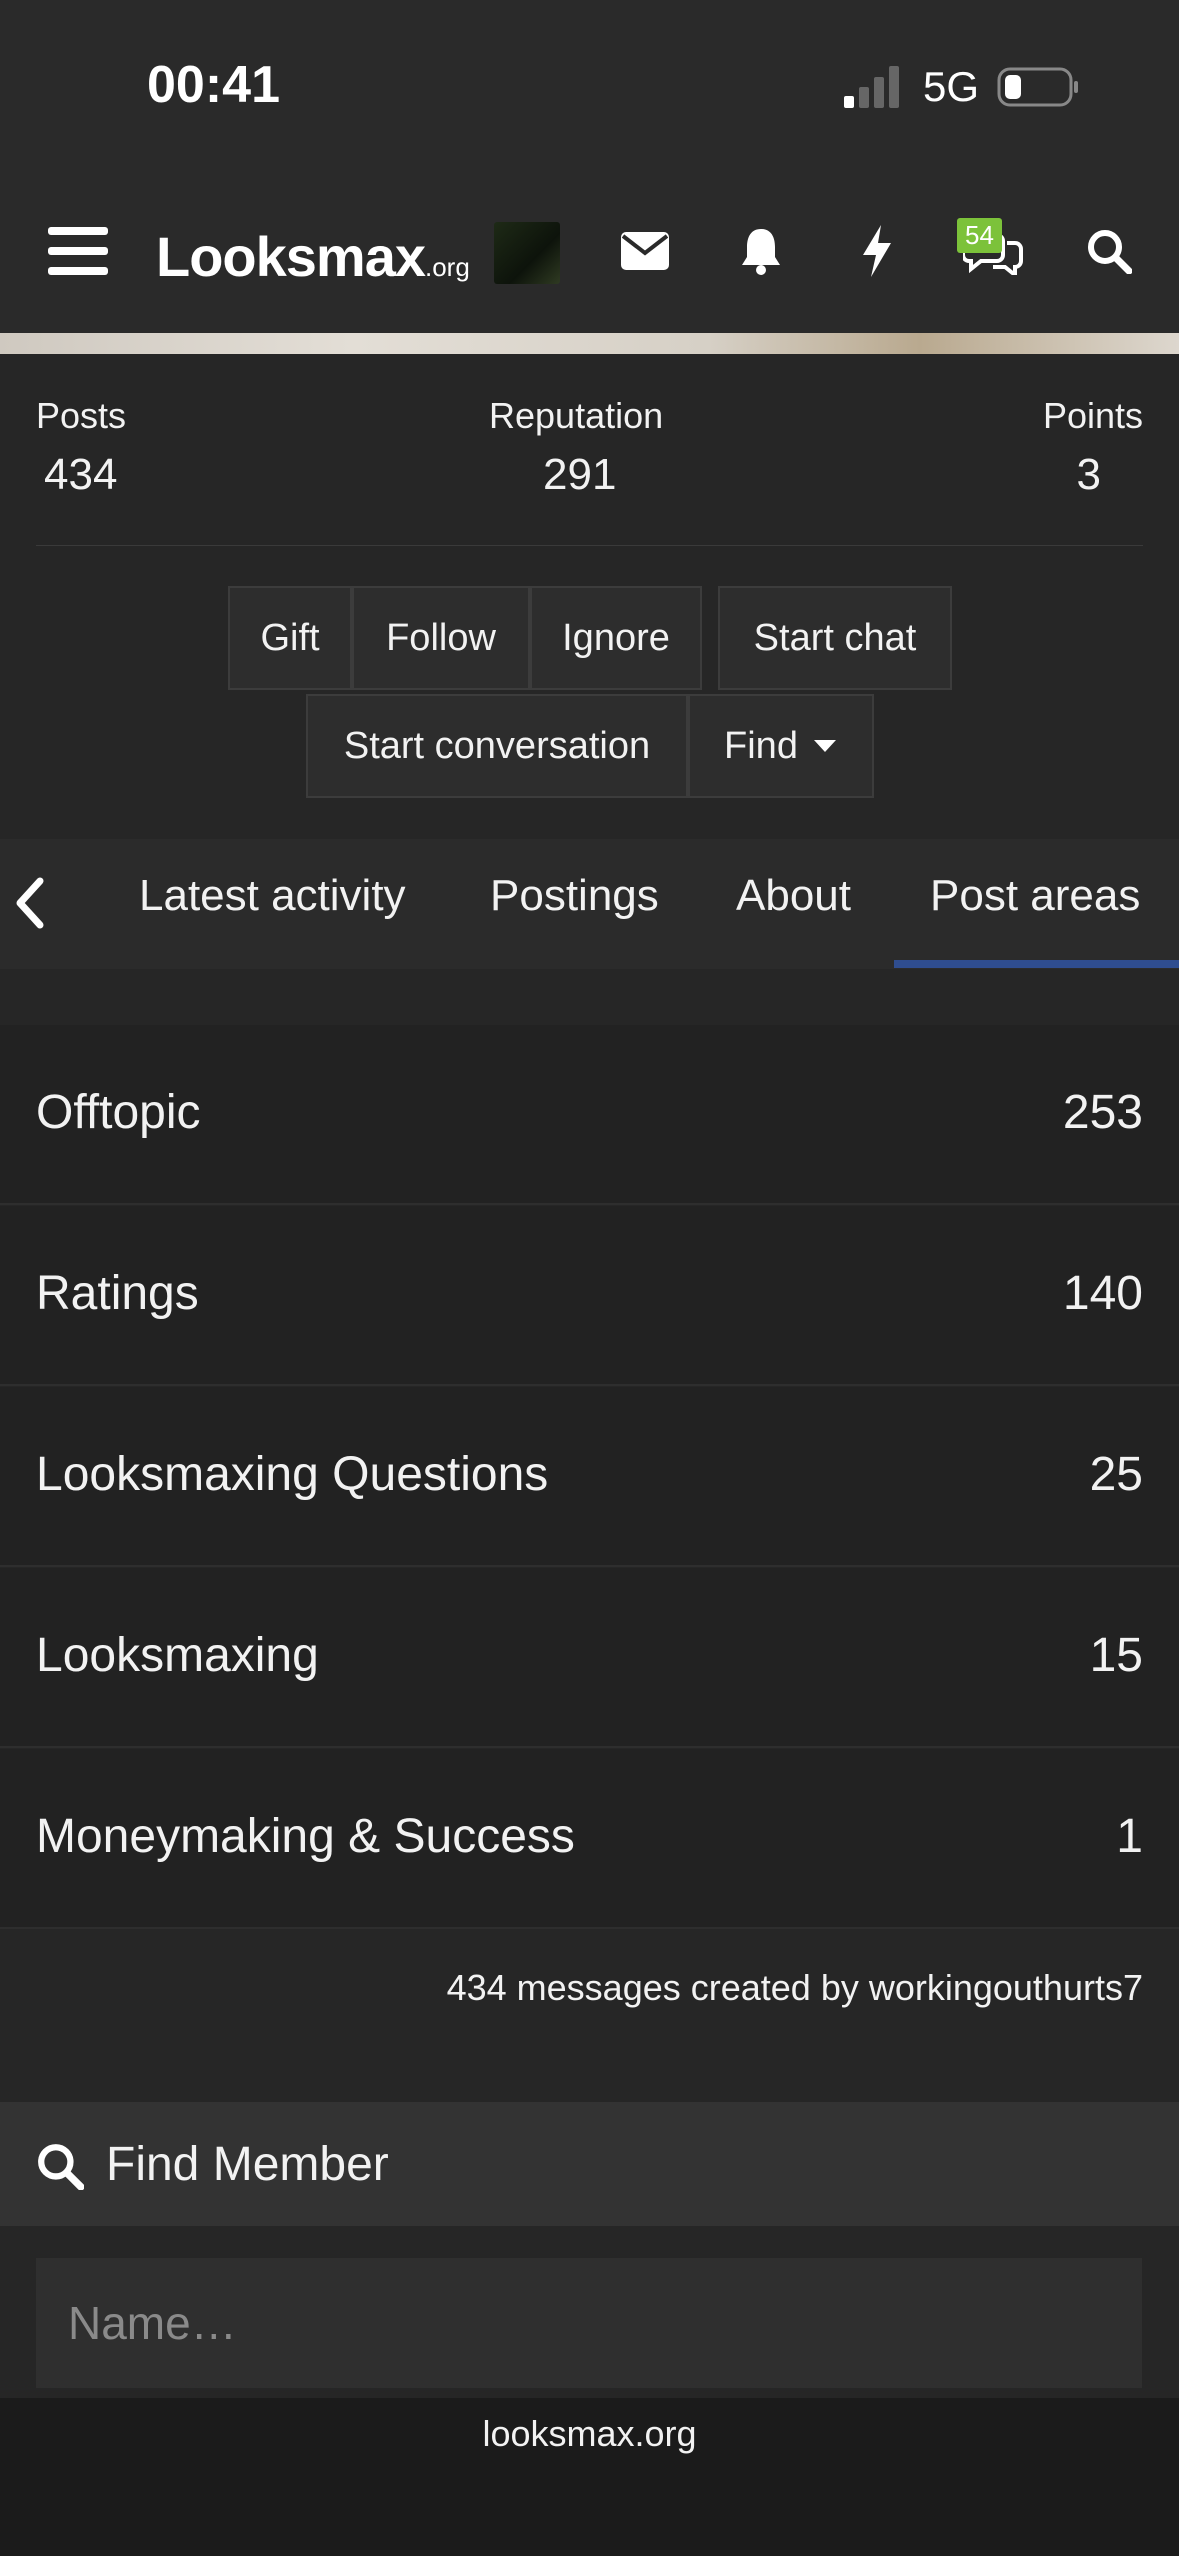 The width and height of the screenshot is (1179, 2556). I want to click on start-chat-button: Start chat, so click(835, 638).